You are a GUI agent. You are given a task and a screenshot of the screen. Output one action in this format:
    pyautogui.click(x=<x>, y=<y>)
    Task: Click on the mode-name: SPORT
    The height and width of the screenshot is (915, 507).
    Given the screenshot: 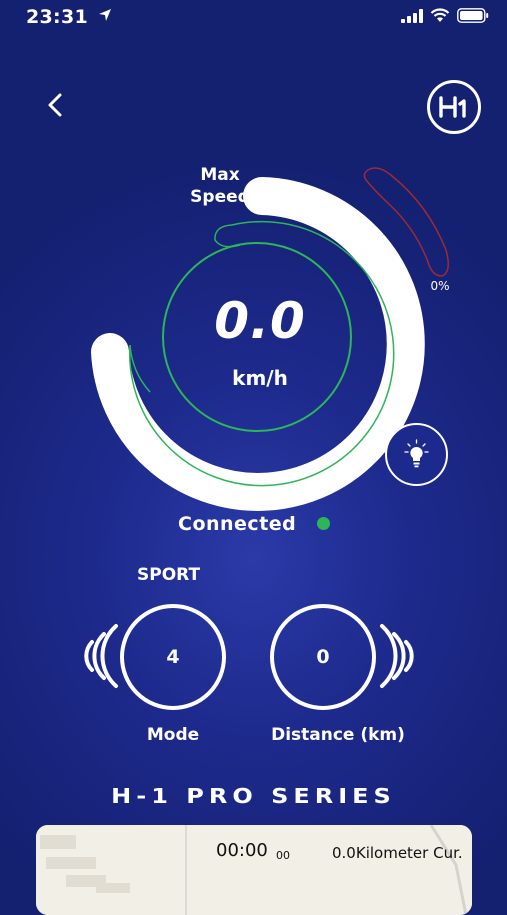 What is the action you would take?
    pyautogui.click(x=169, y=575)
    